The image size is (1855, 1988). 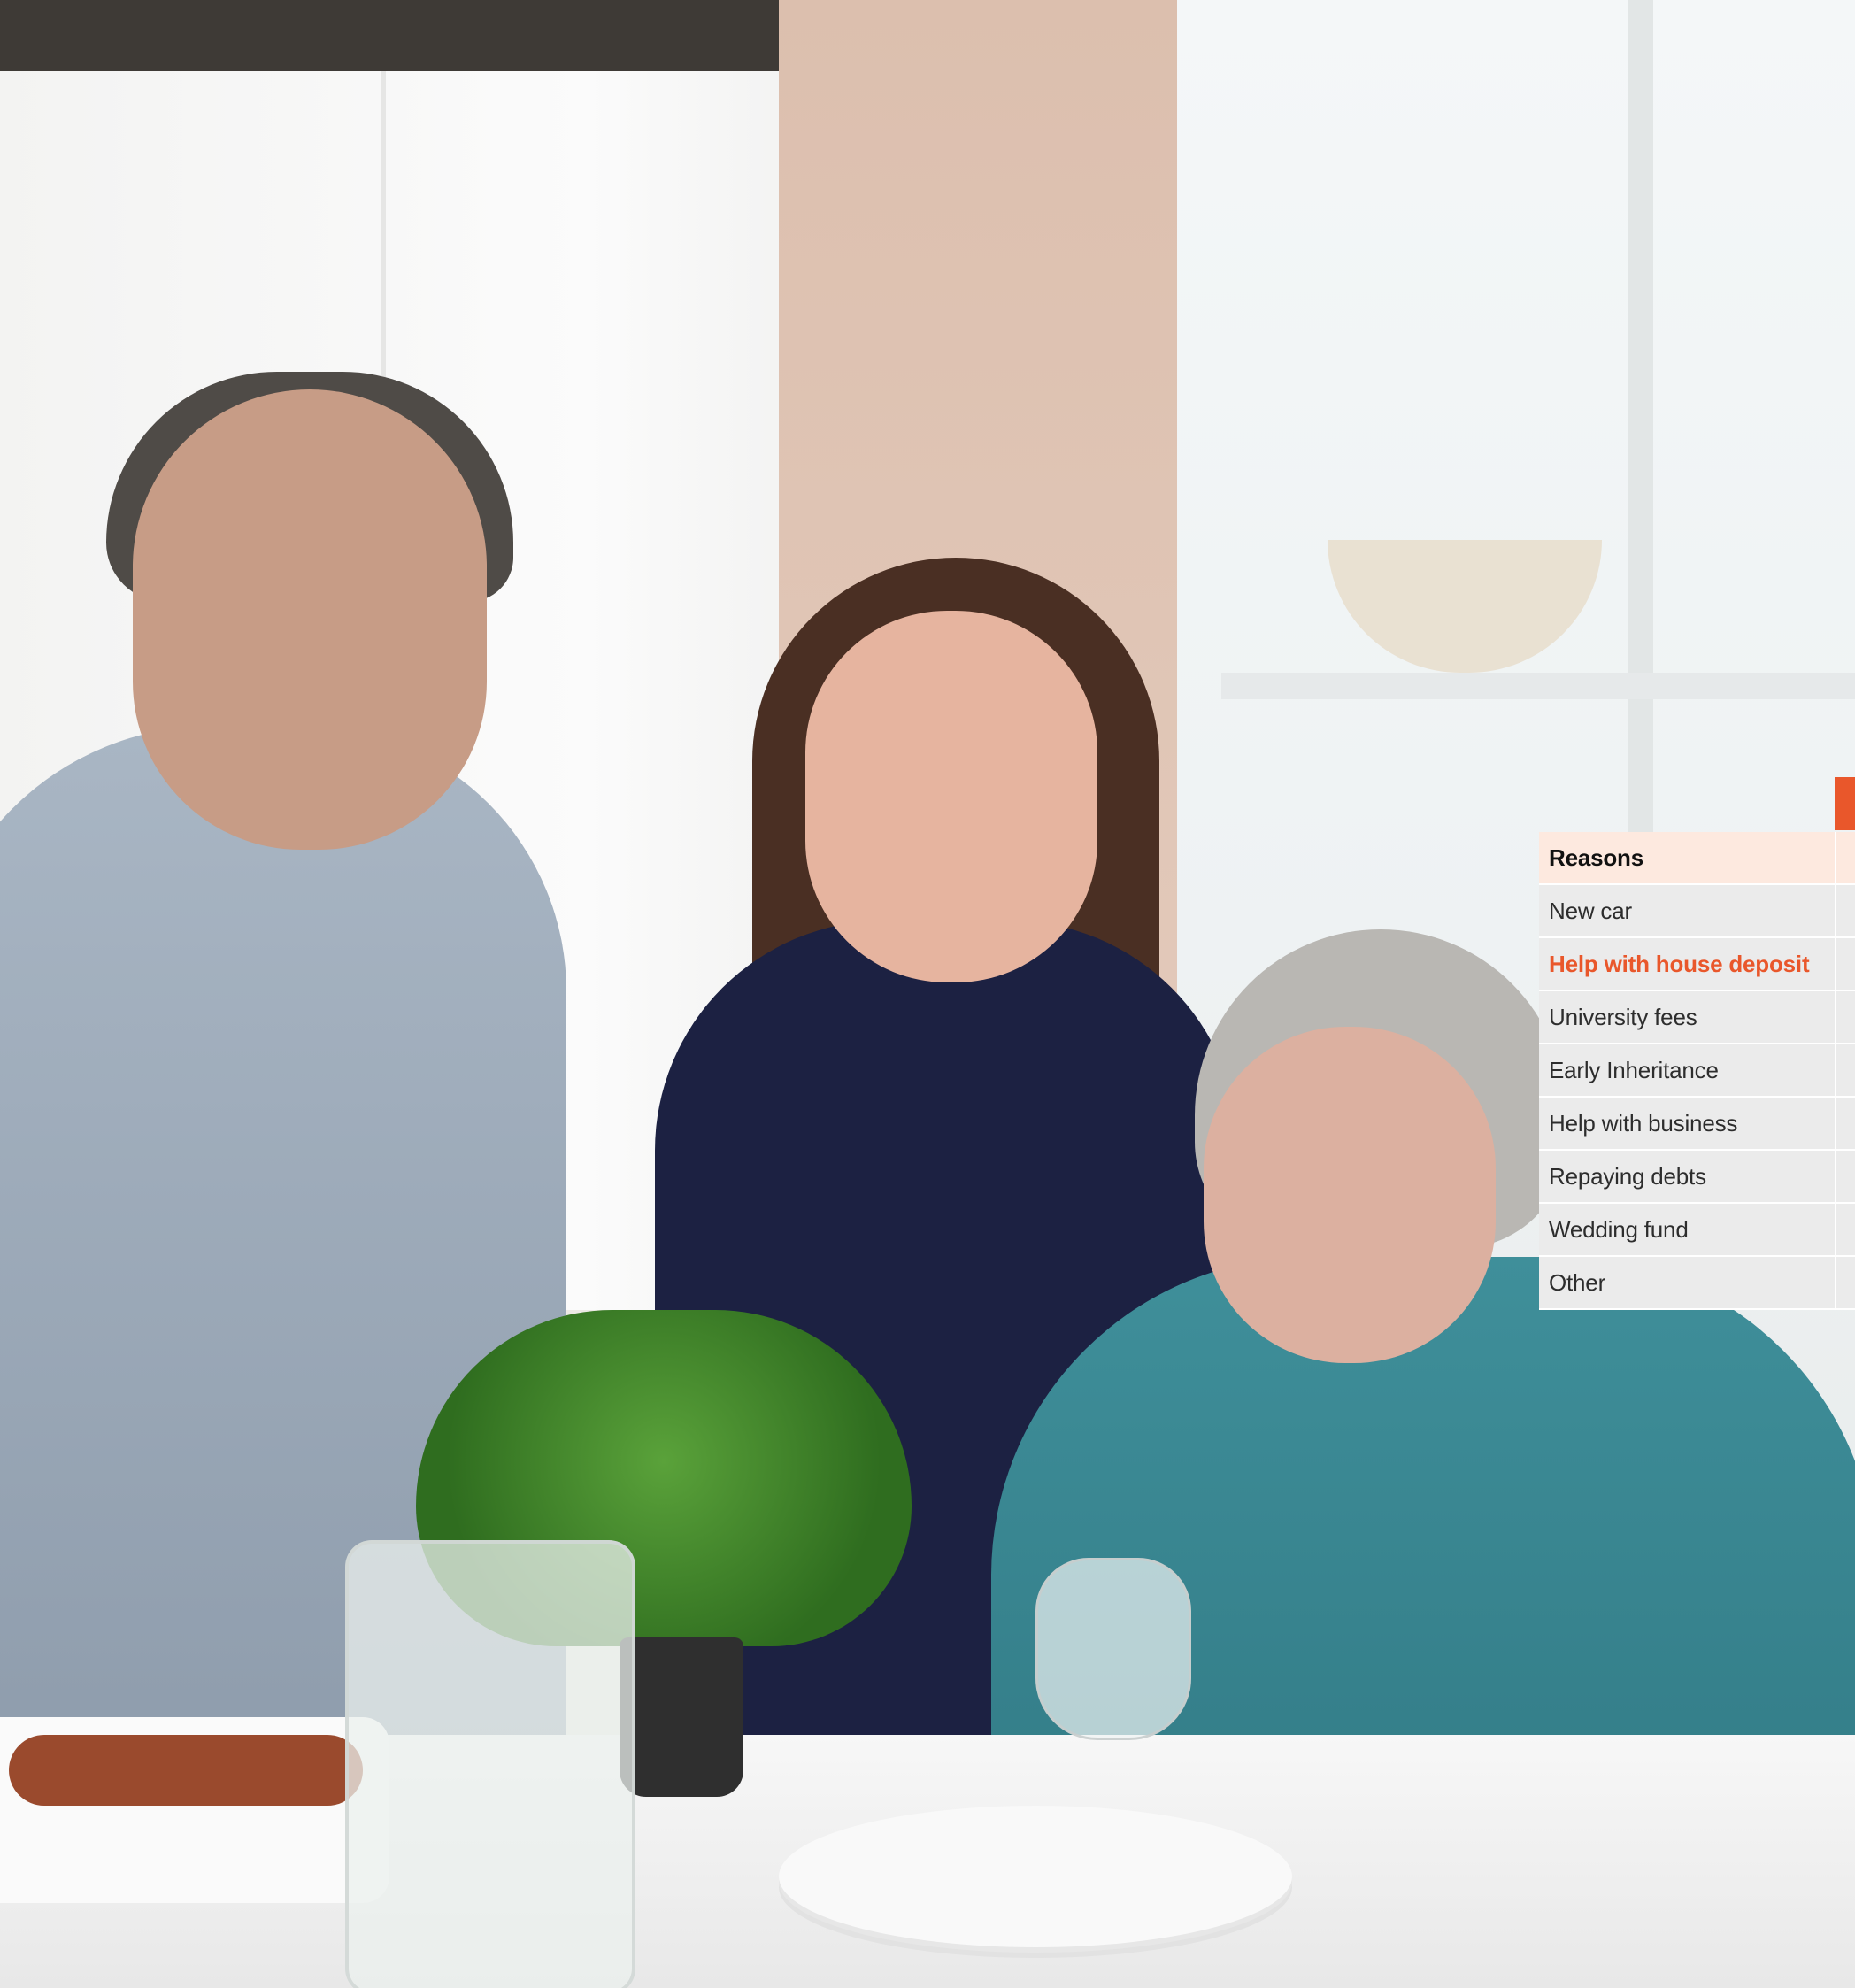 What do you see at coordinates (681, 1717) in the screenshot?
I see `plant-pot` at bounding box center [681, 1717].